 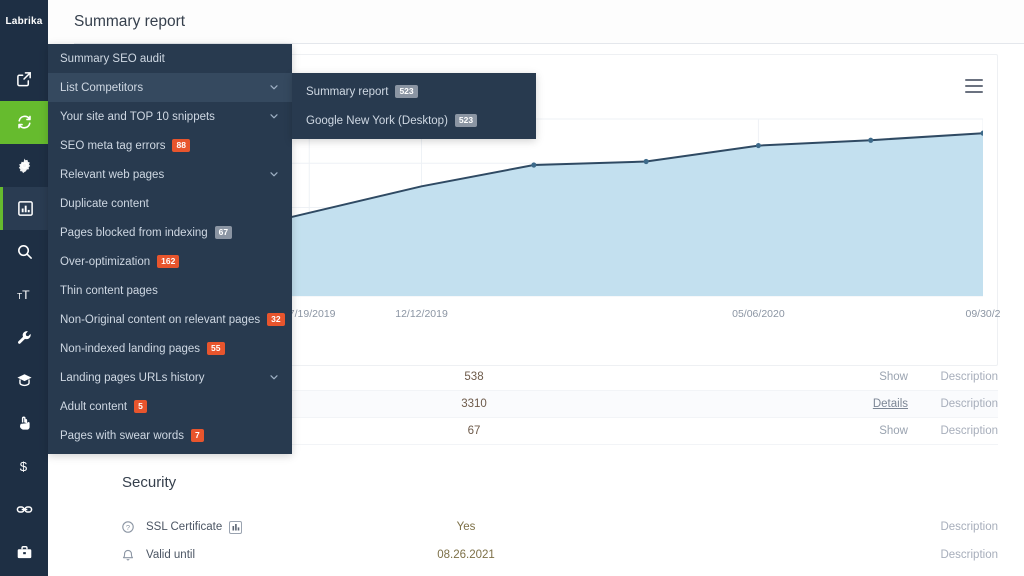 I want to click on chart-menu-icon, so click(x=974, y=86).